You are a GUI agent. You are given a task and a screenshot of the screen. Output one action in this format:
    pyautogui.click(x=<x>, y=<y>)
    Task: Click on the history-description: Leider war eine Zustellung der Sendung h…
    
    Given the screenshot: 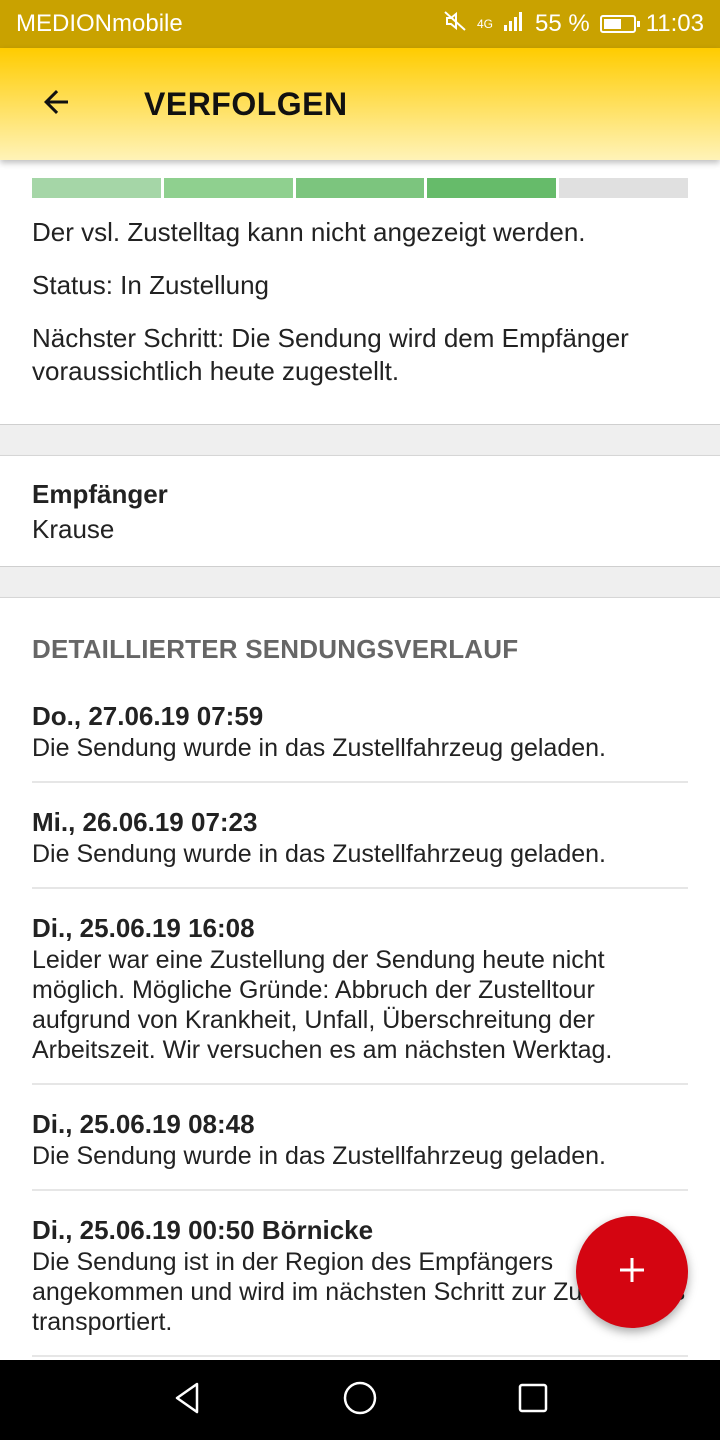 What is the action you would take?
    pyautogui.click(x=322, y=1005)
    